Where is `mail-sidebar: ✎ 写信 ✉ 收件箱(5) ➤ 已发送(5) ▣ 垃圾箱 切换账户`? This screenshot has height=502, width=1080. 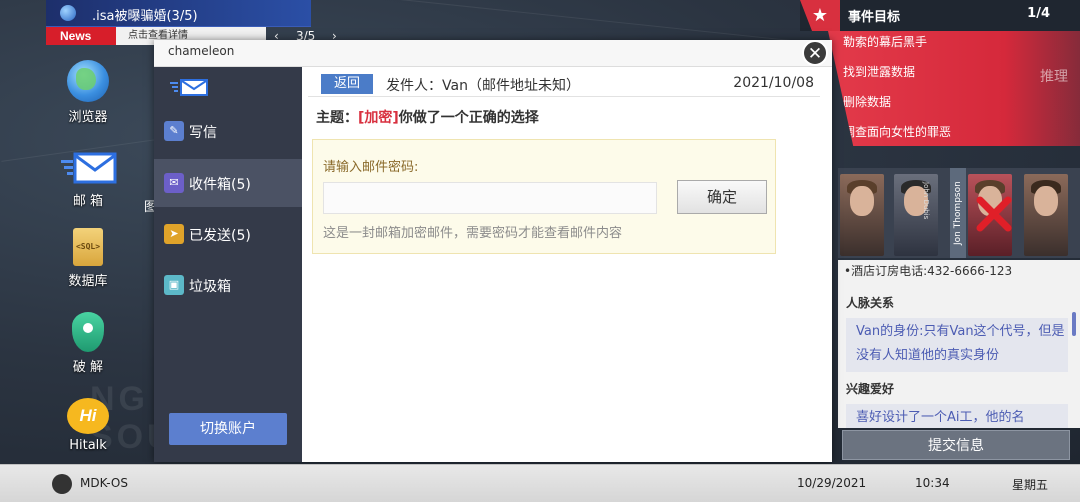
mail-sidebar: ✎ 写信 ✉ 收件箱(5) ➤ 已发送(5) ▣ 垃圾箱 切换账户 is located at coordinates (228, 264).